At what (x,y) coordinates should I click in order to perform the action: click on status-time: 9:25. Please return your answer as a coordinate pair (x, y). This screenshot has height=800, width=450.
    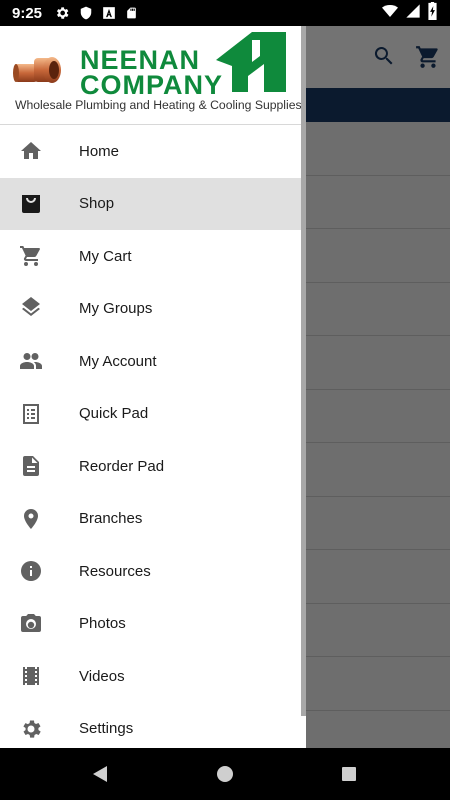
    Looking at the image, I should click on (27, 13).